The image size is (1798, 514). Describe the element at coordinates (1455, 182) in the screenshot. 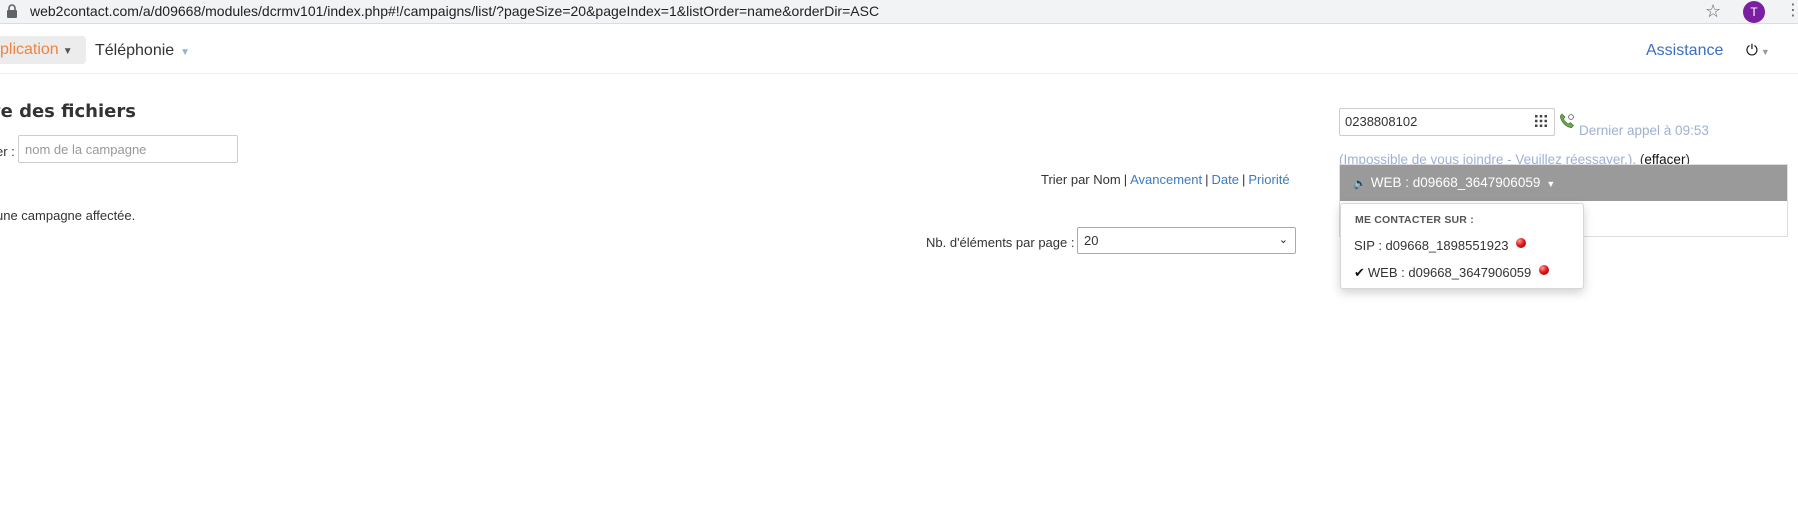

I see `line-current-label: WEB : d09668_3647906059` at that location.